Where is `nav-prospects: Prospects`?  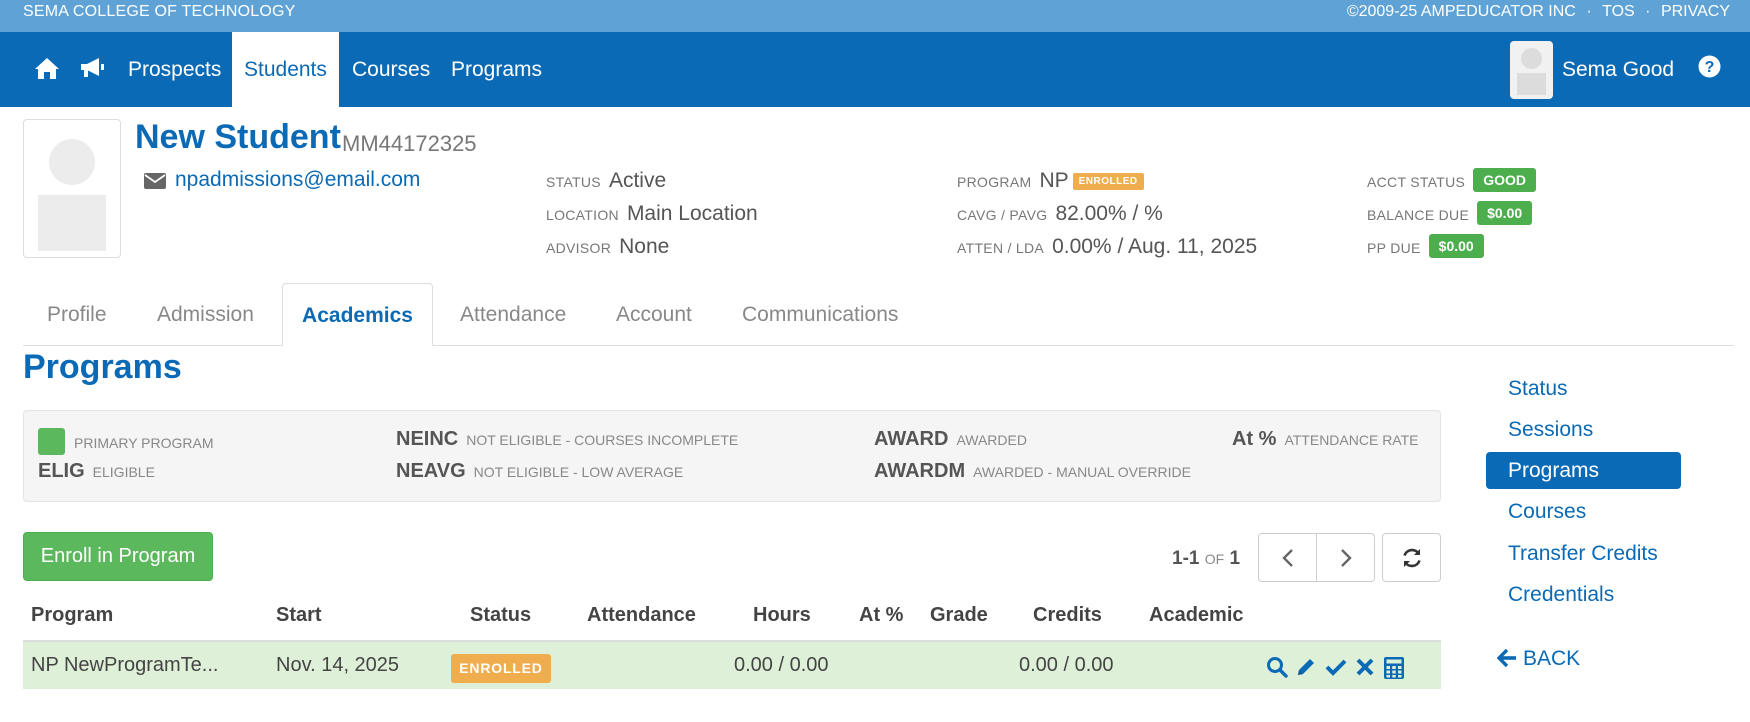 nav-prospects: Prospects is located at coordinates (174, 69).